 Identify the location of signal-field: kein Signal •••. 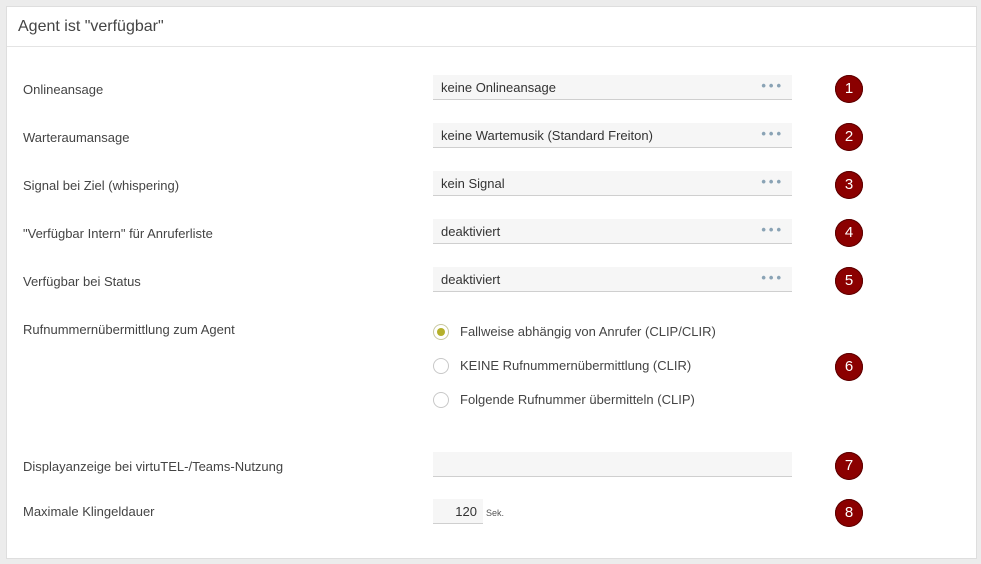
(612, 183).